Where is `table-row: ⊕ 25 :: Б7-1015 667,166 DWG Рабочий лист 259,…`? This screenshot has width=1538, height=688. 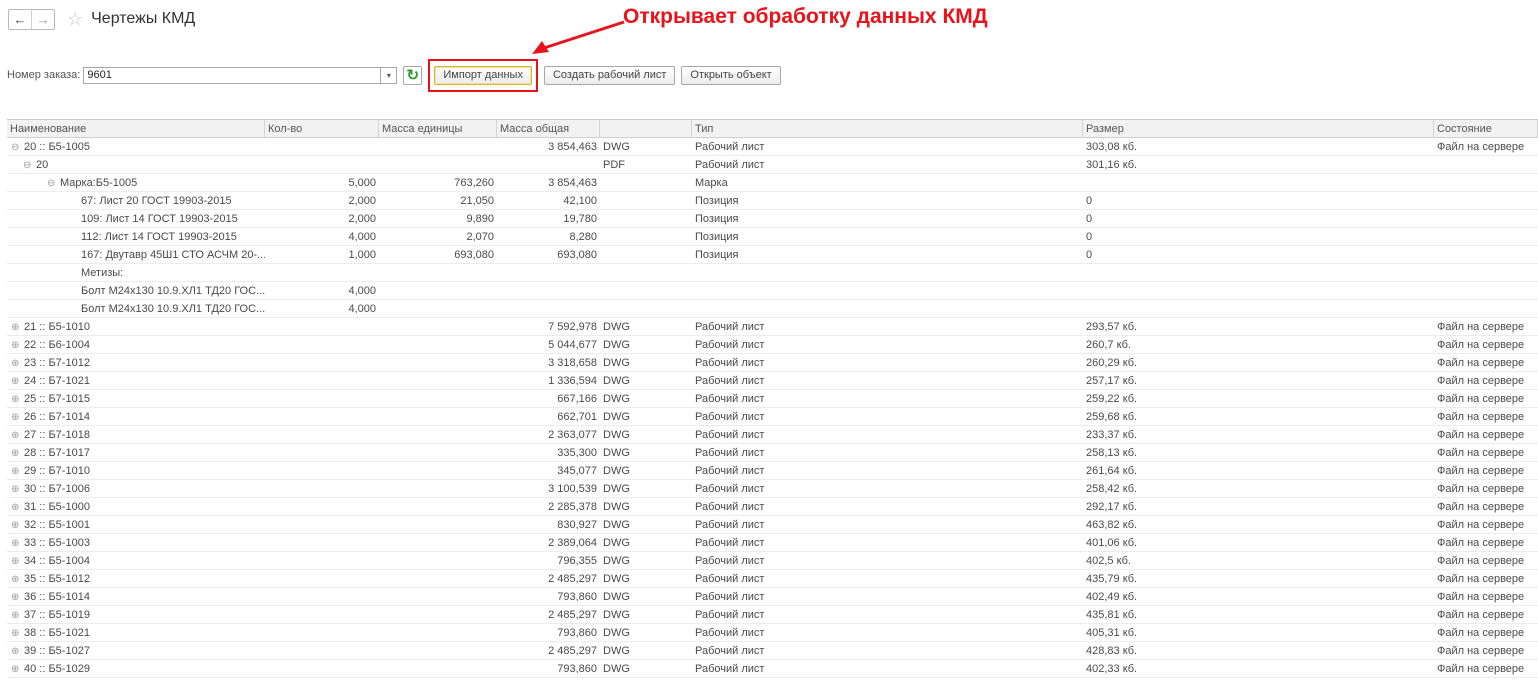
table-row: ⊕ 25 :: Б7-1015 667,166 DWG Рабочий лист 259,… is located at coordinates (772, 399).